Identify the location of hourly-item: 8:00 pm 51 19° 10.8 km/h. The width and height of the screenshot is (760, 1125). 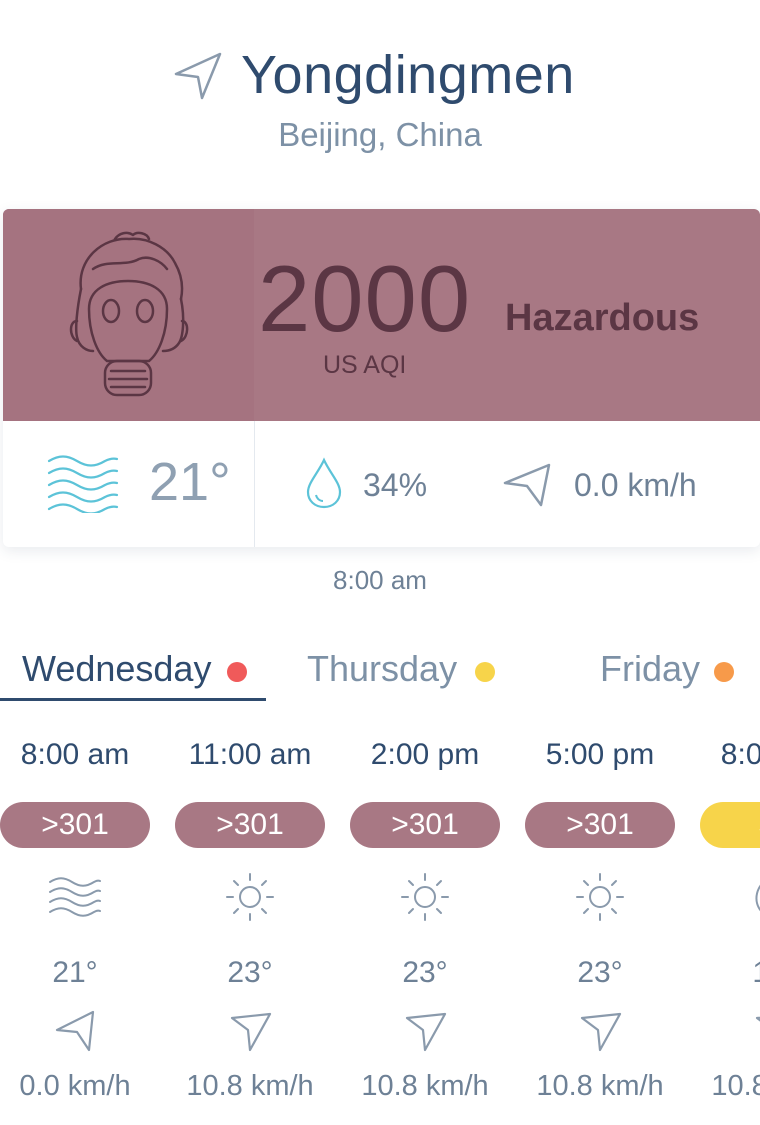
(730, 927).